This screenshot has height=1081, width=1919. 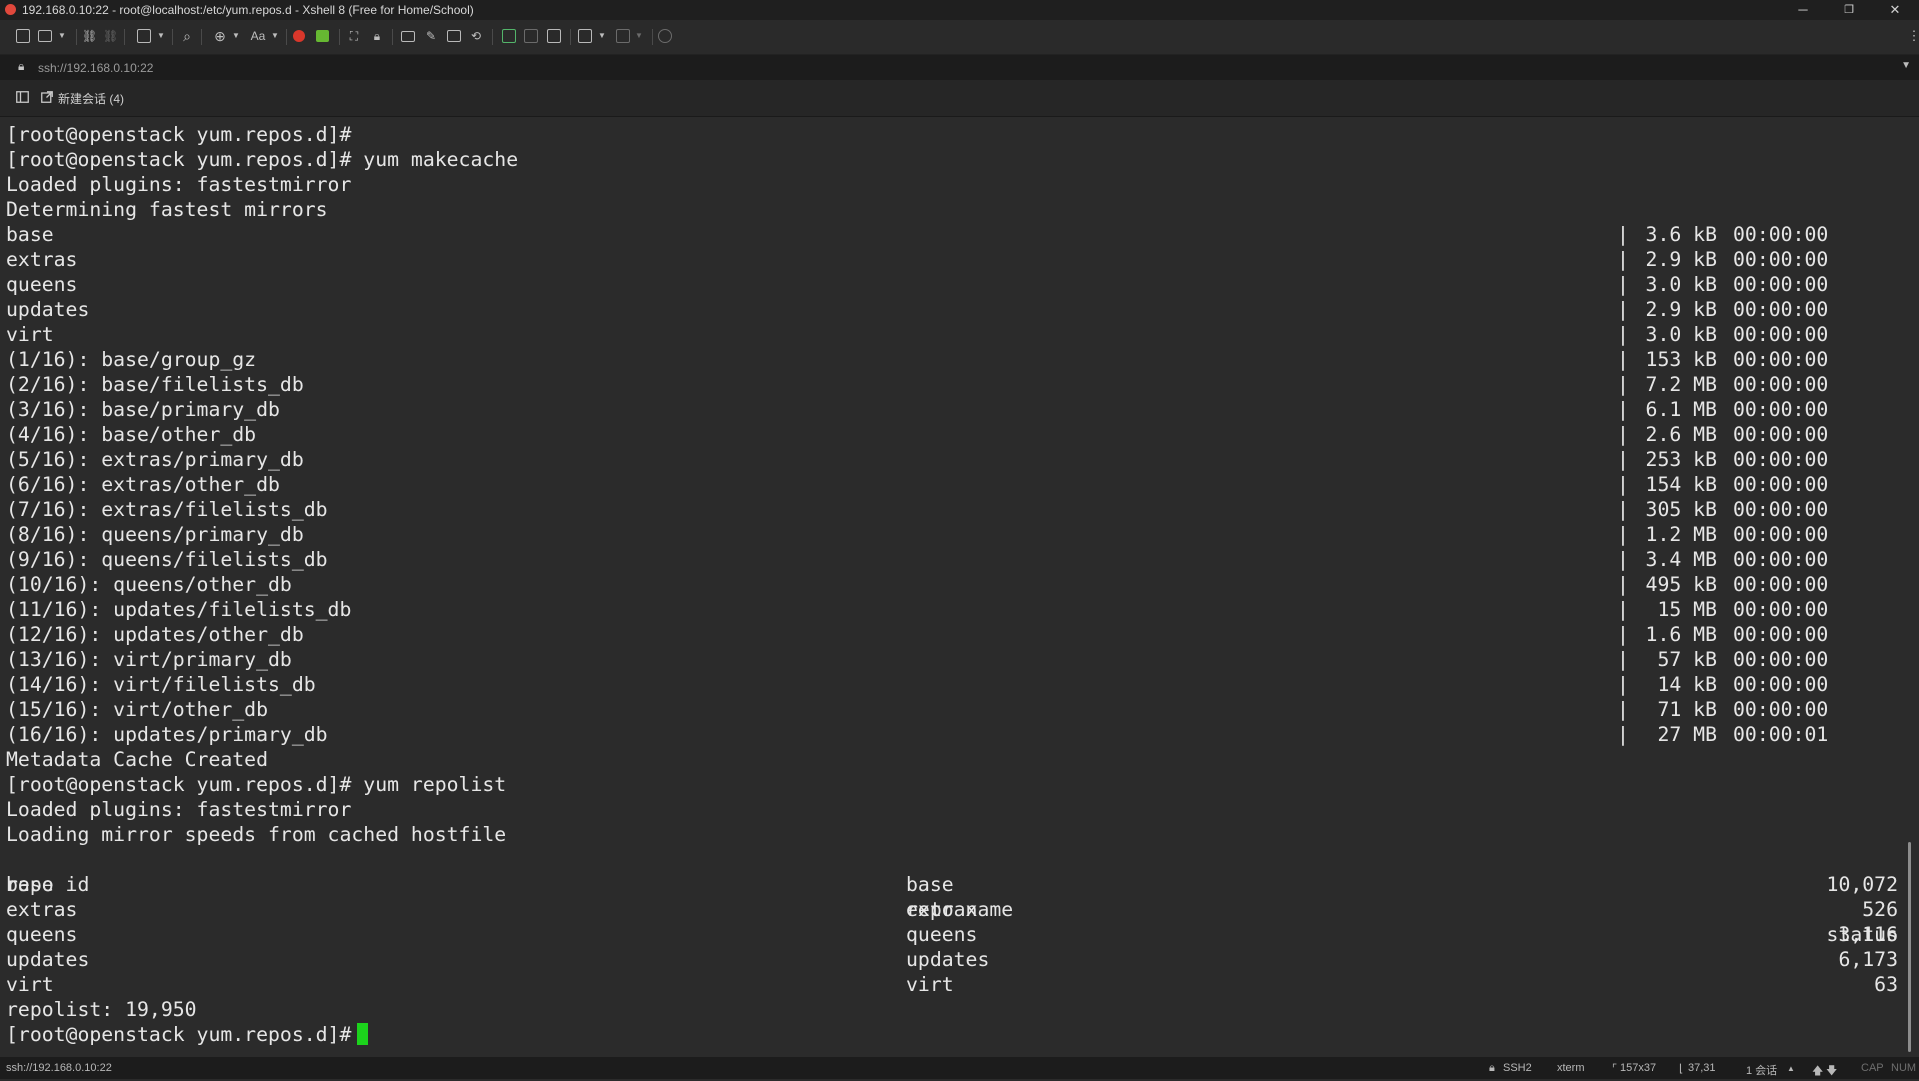 What do you see at coordinates (167, 209) in the screenshot?
I see `terminal-line: Determining fastest mirrors` at bounding box center [167, 209].